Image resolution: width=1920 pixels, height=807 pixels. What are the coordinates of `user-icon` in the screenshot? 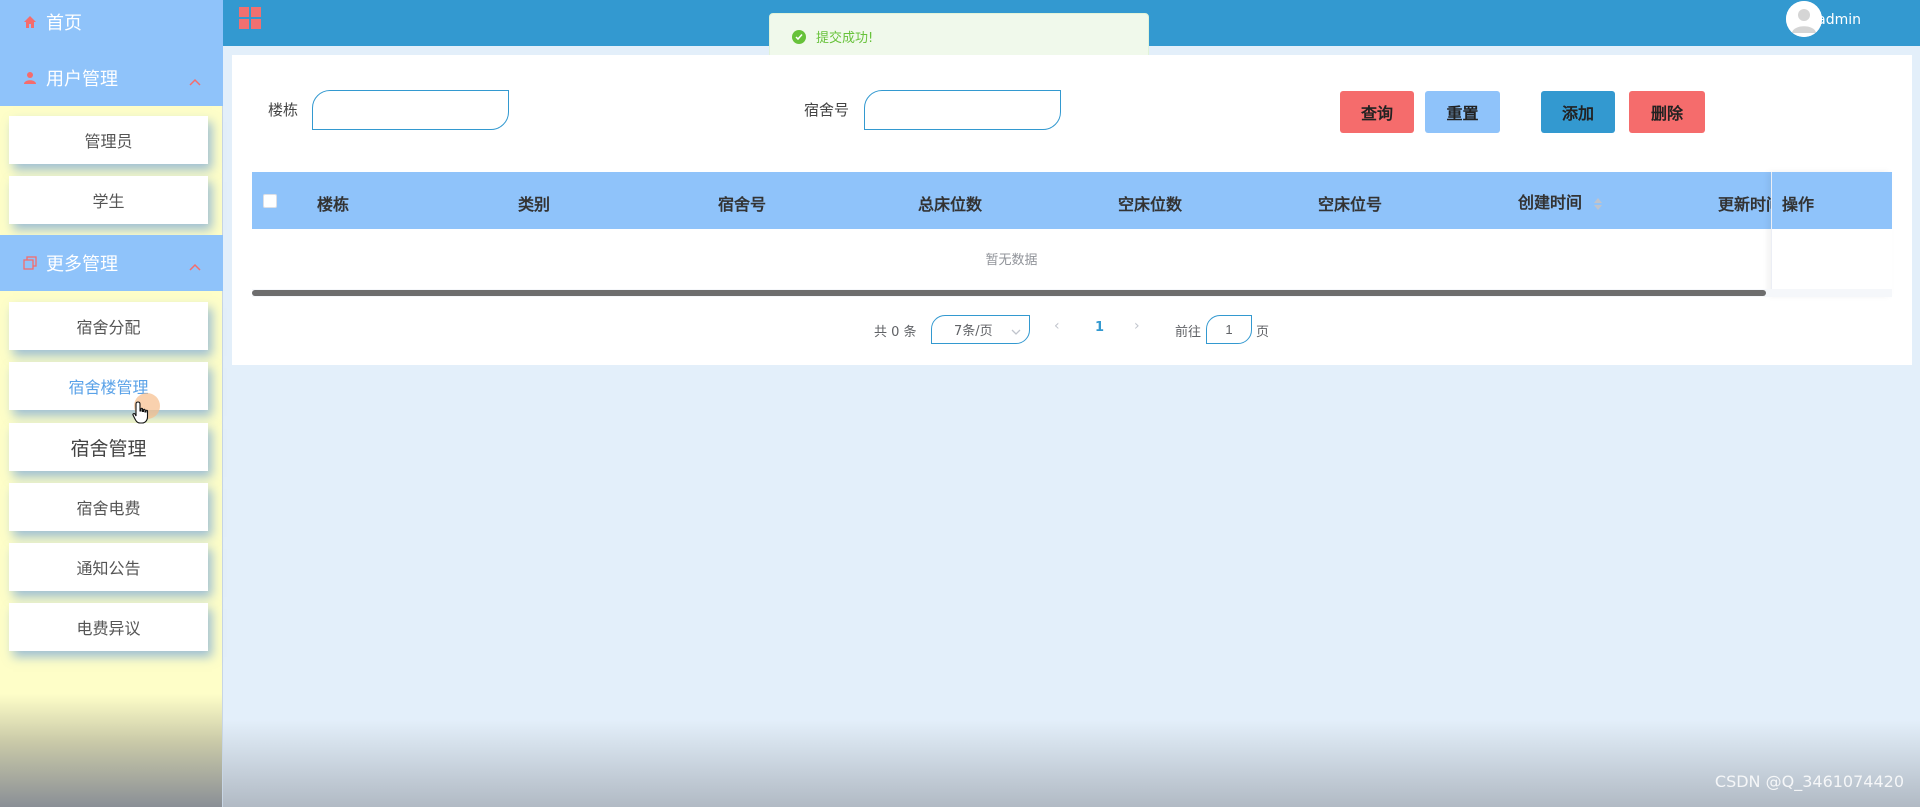 It's located at (30, 78).